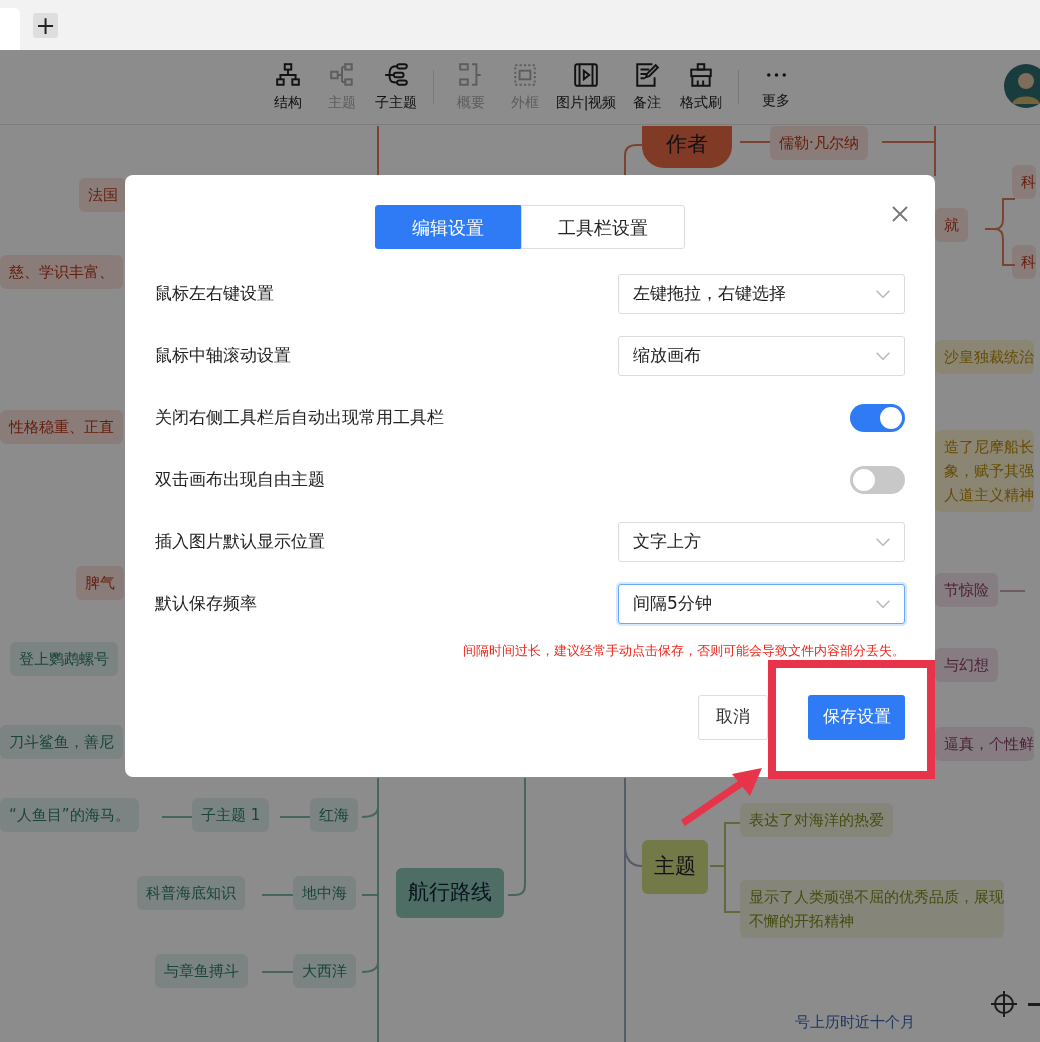 This screenshot has width=1040, height=1042. What do you see at coordinates (816, 820) in the screenshot?
I see `topic-node: 表达了对海洋的热爱` at bounding box center [816, 820].